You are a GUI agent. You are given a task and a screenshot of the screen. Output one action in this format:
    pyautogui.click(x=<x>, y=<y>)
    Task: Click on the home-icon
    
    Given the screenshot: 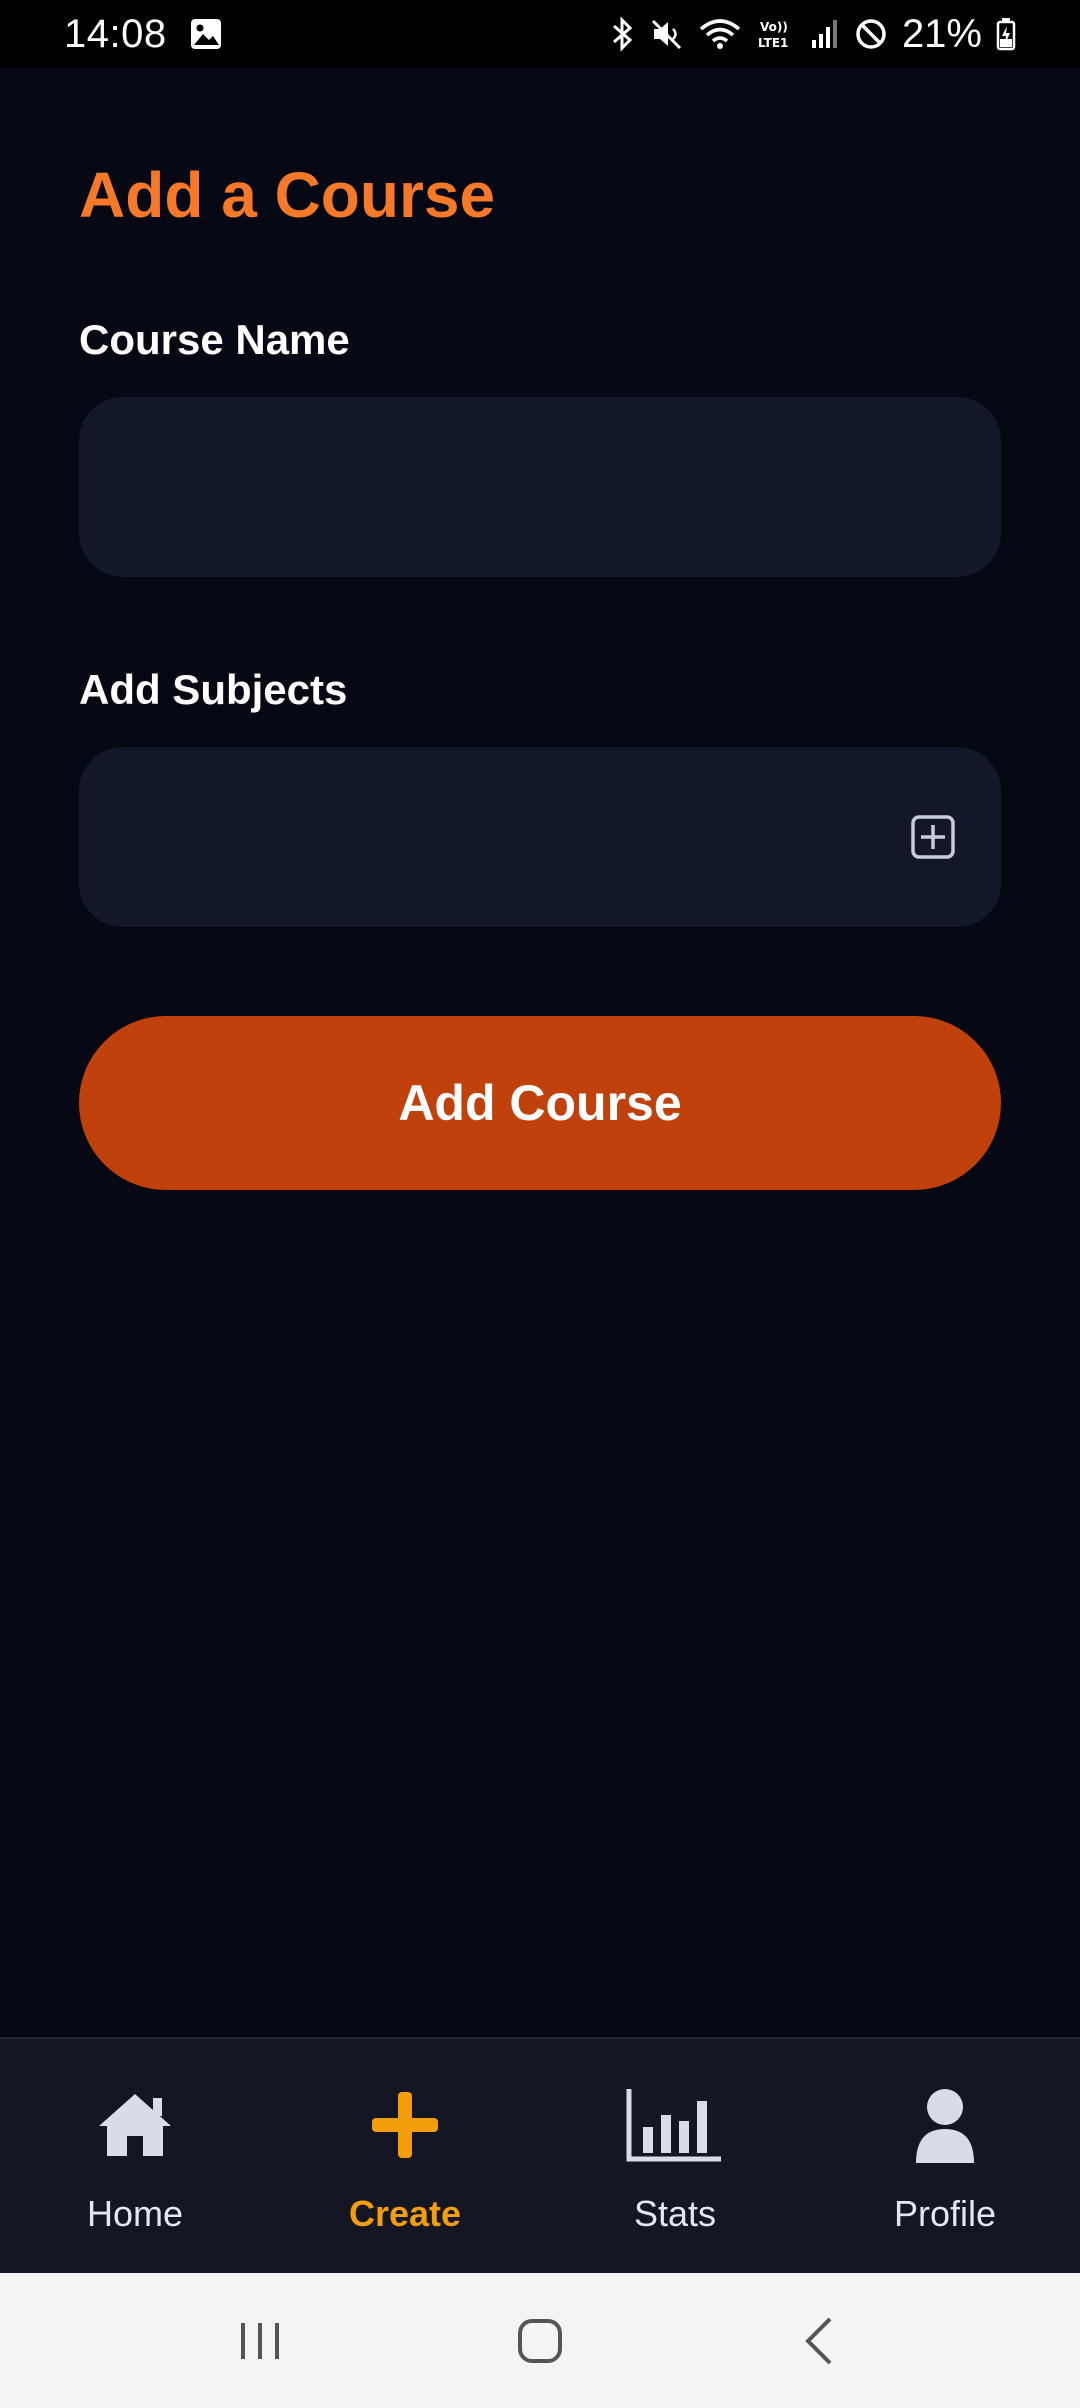 What is the action you would take?
    pyautogui.click(x=135, y=2125)
    